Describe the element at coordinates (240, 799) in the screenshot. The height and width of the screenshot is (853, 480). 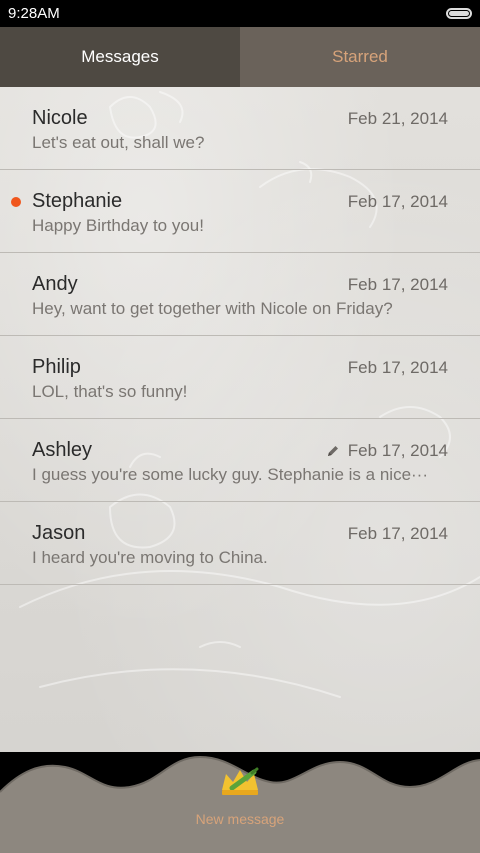
I see `new-message-button: New message` at that location.